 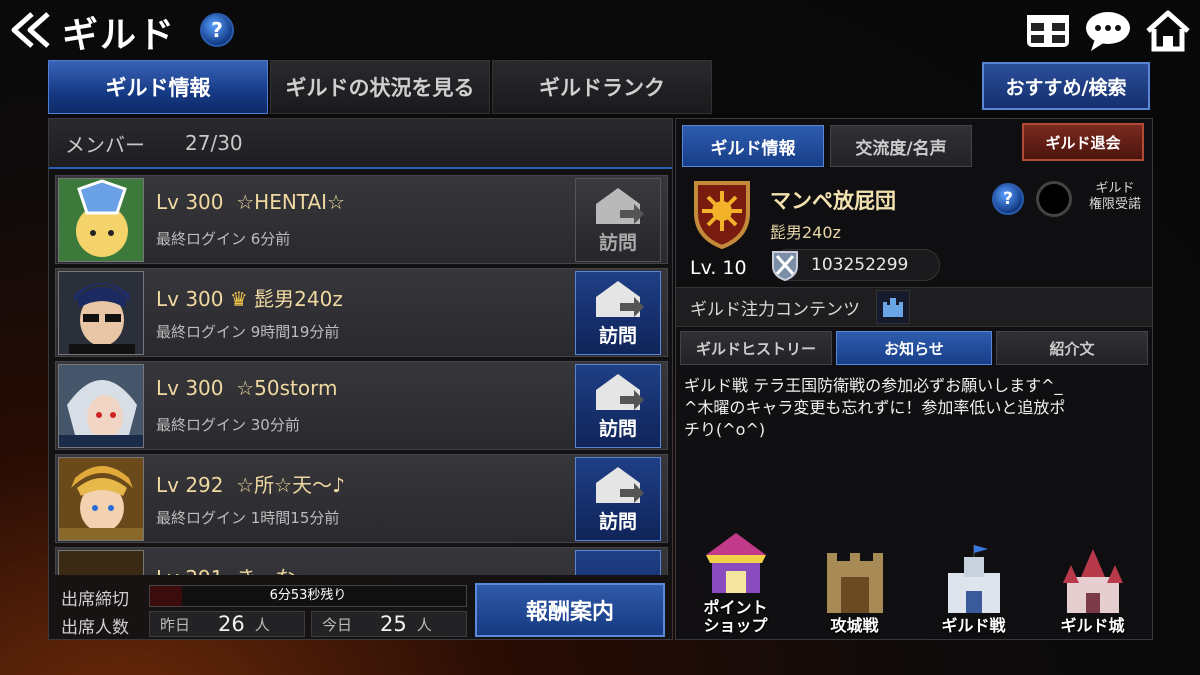 What do you see at coordinates (914, 348) in the screenshot?
I see `tab-notice: お知らせ` at bounding box center [914, 348].